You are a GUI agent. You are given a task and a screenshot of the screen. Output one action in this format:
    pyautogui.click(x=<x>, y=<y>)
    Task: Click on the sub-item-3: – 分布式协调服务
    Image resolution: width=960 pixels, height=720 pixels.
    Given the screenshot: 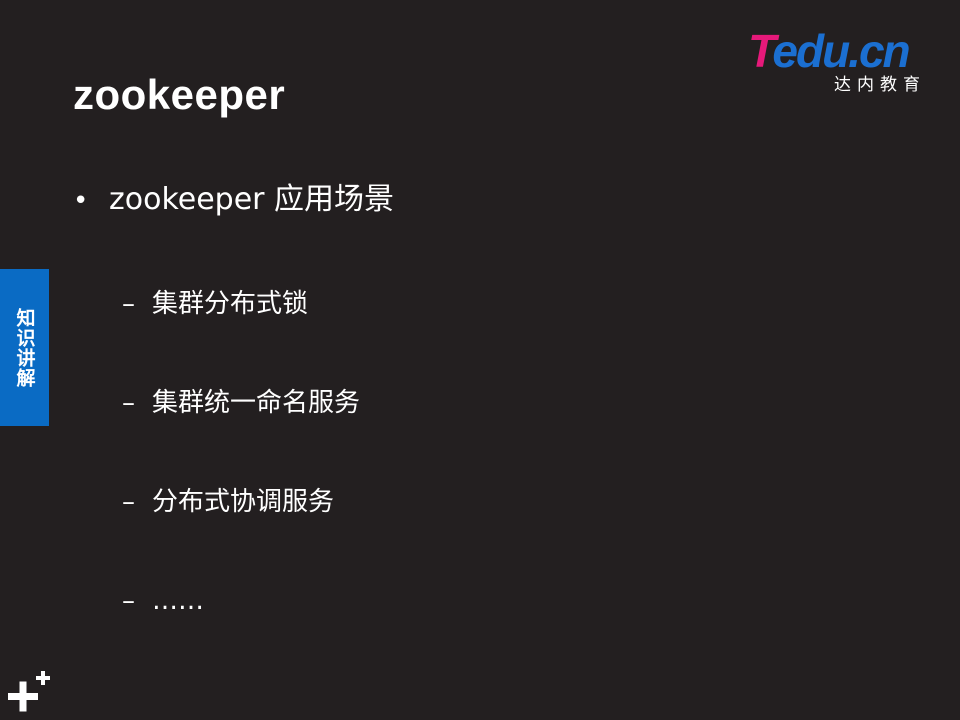 What is the action you would take?
    pyautogui.click(x=228, y=502)
    